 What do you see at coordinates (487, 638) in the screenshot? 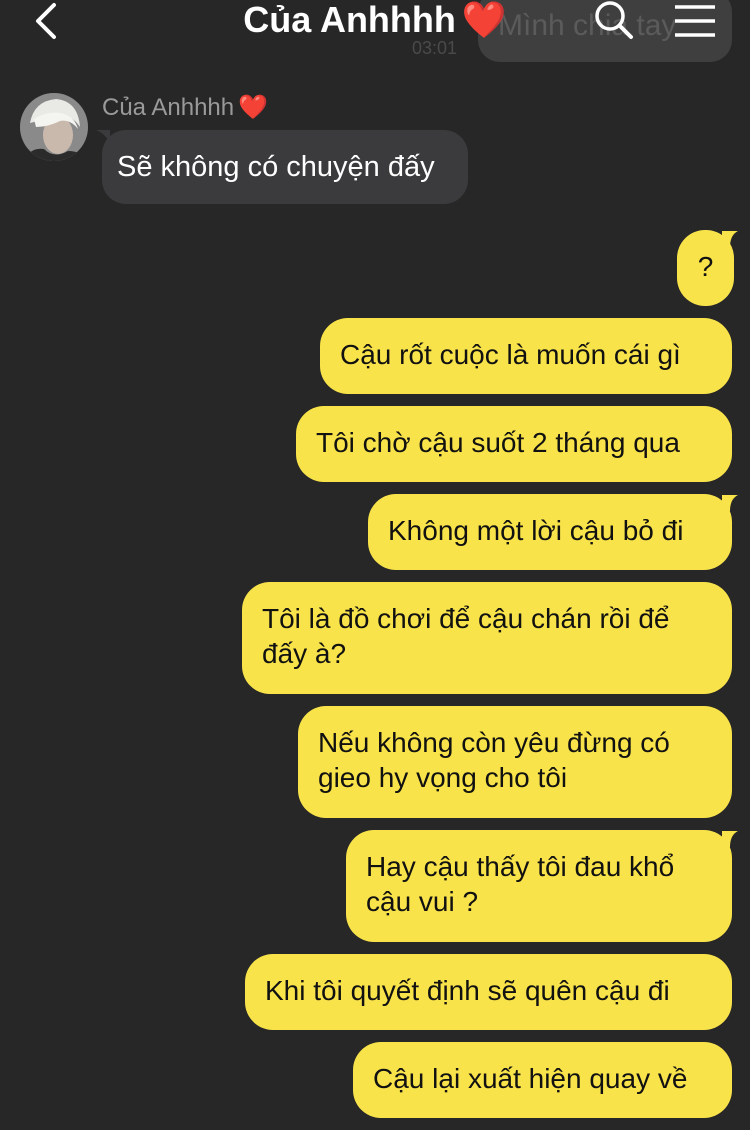
I see `outgoing-message-bubble: Tôi là đồ chơi để cậu chán rồi để đấy à?` at bounding box center [487, 638].